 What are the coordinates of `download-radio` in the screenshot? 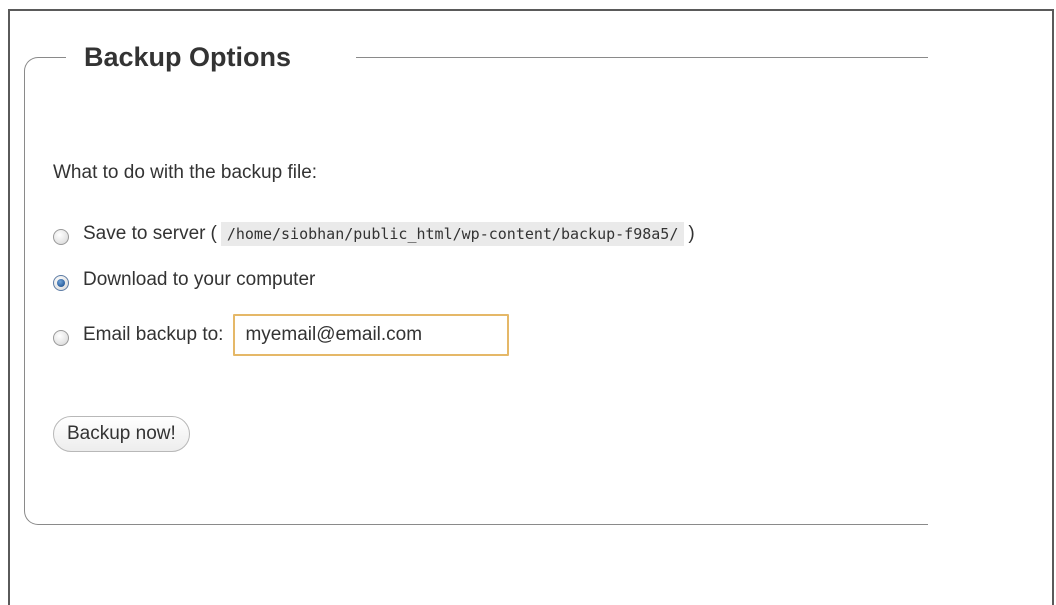 It's located at (61, 283).